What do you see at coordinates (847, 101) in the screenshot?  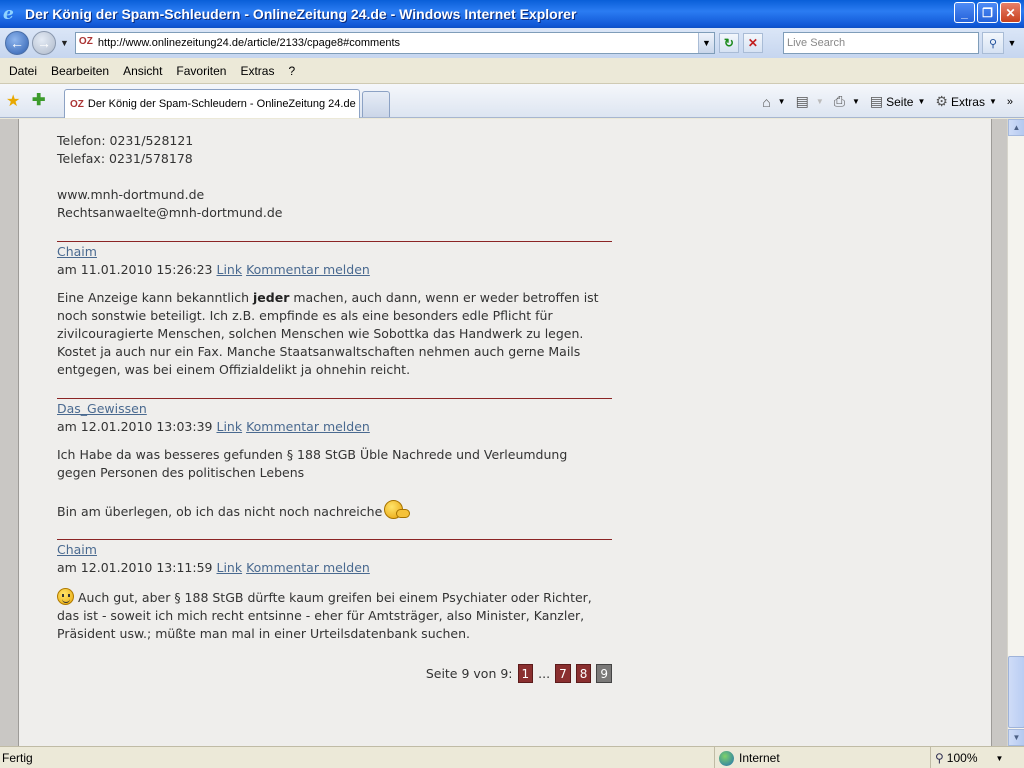 I see `print-button: ⎙ ▼` at bounding box center [847, 101].